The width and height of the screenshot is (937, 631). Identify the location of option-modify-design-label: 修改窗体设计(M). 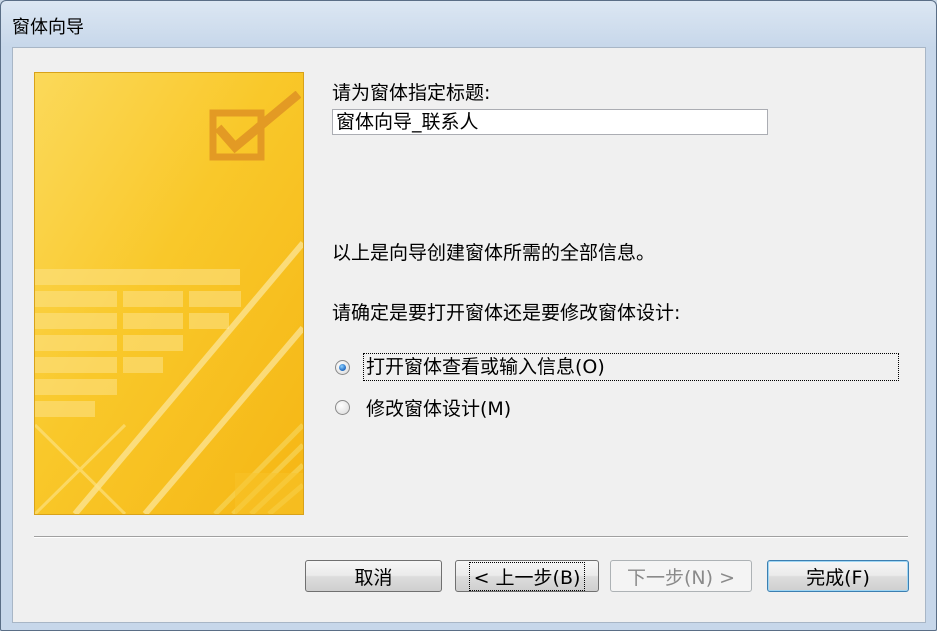
(439, 408).